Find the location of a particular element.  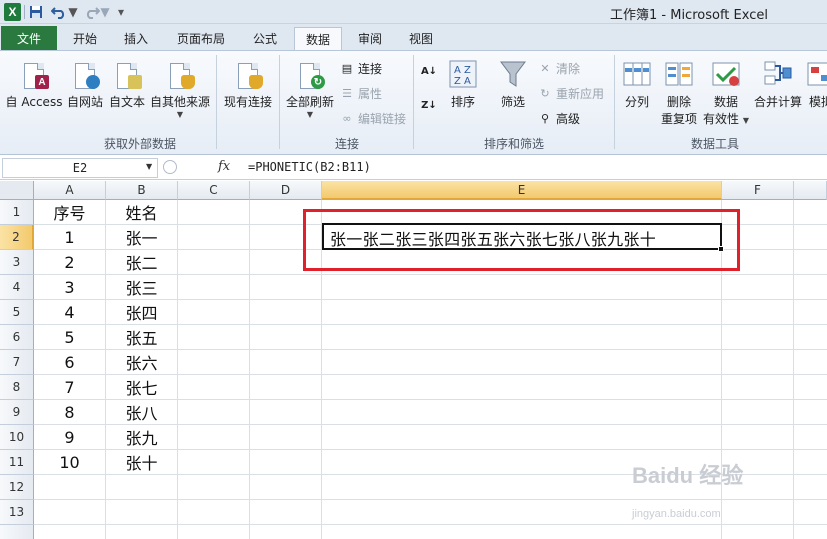

tab-home: 开始 is located at coordinates (85, 38).